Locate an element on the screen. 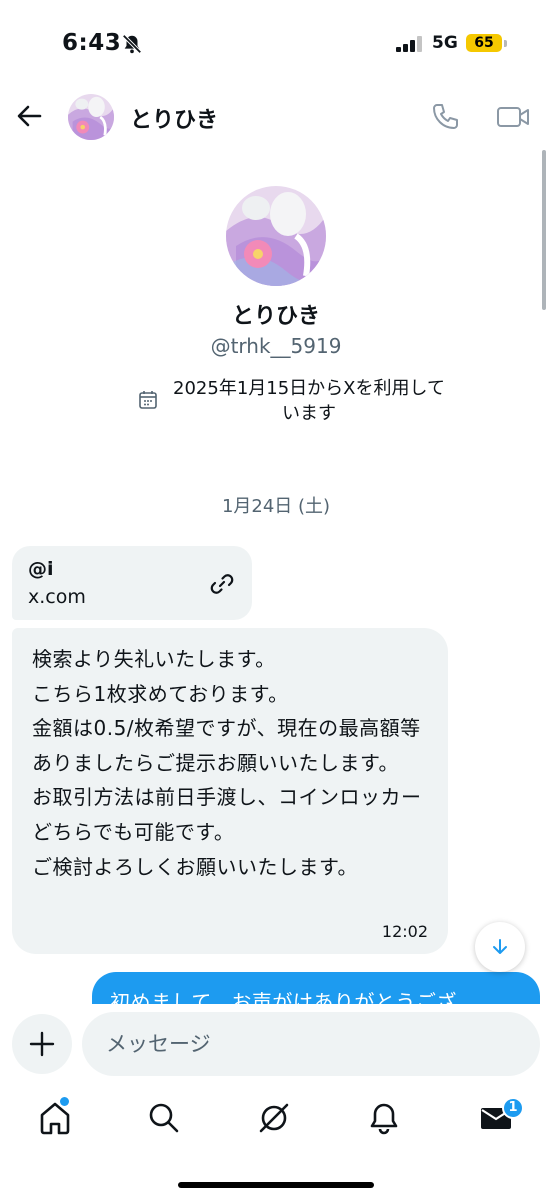 Image resolution: width=552 pixels, height=1200 pixels. battery-level: 65 is located at coordinates (484, 43).